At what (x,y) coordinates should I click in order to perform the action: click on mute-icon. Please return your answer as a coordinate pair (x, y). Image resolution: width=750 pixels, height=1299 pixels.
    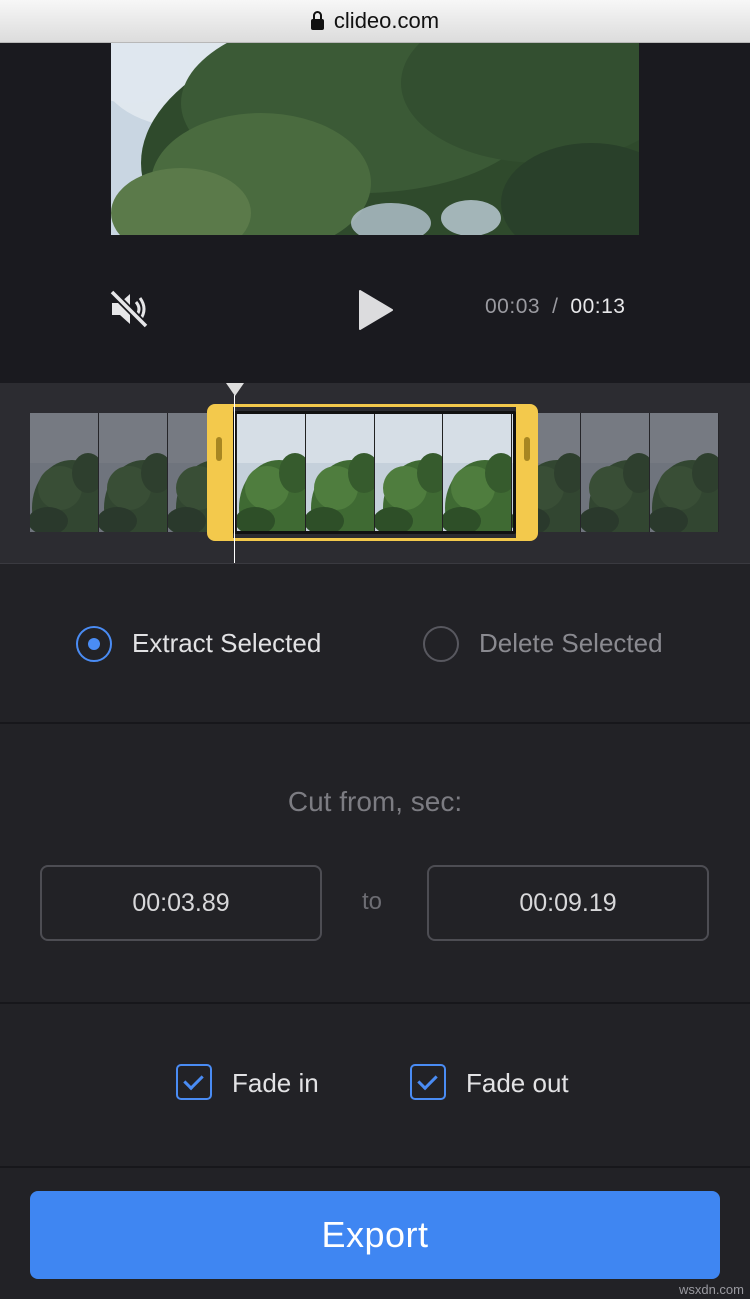
    Looking at the image, I should click on (129, 309).